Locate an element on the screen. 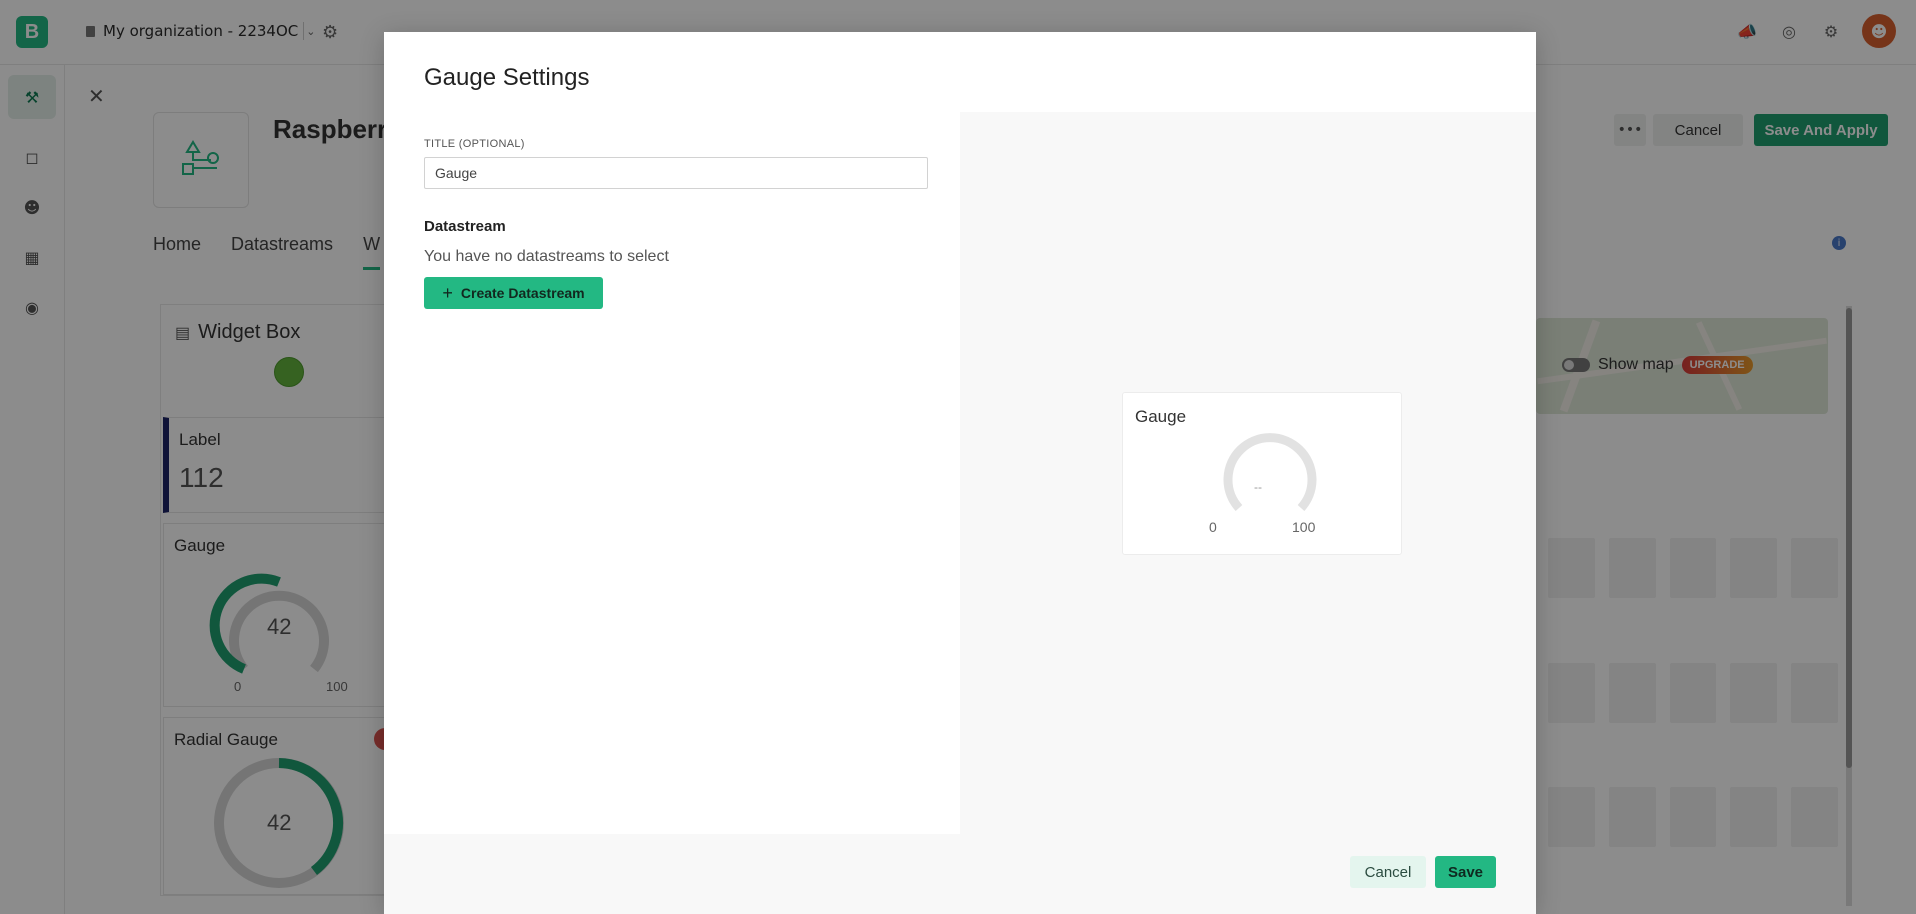  create-datastream-button: + Create Datastream is located at coordinates (513, 293).